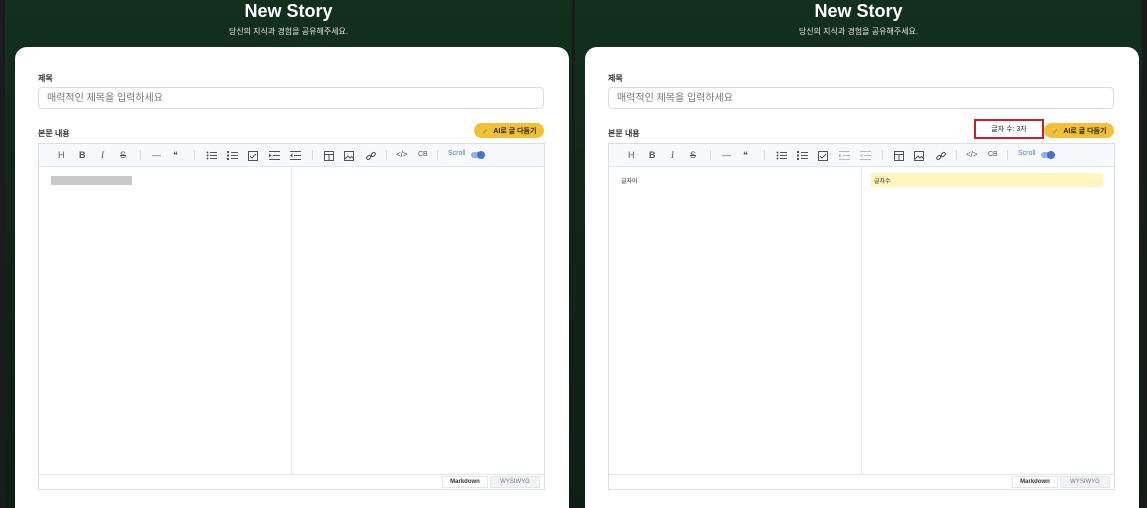 The height and width of the screenshot is (508, 1147). What do you see at coordinates (91, 180) in the screenshot?
I see `text-placeholder-bar` at bounding box center [91, 180].